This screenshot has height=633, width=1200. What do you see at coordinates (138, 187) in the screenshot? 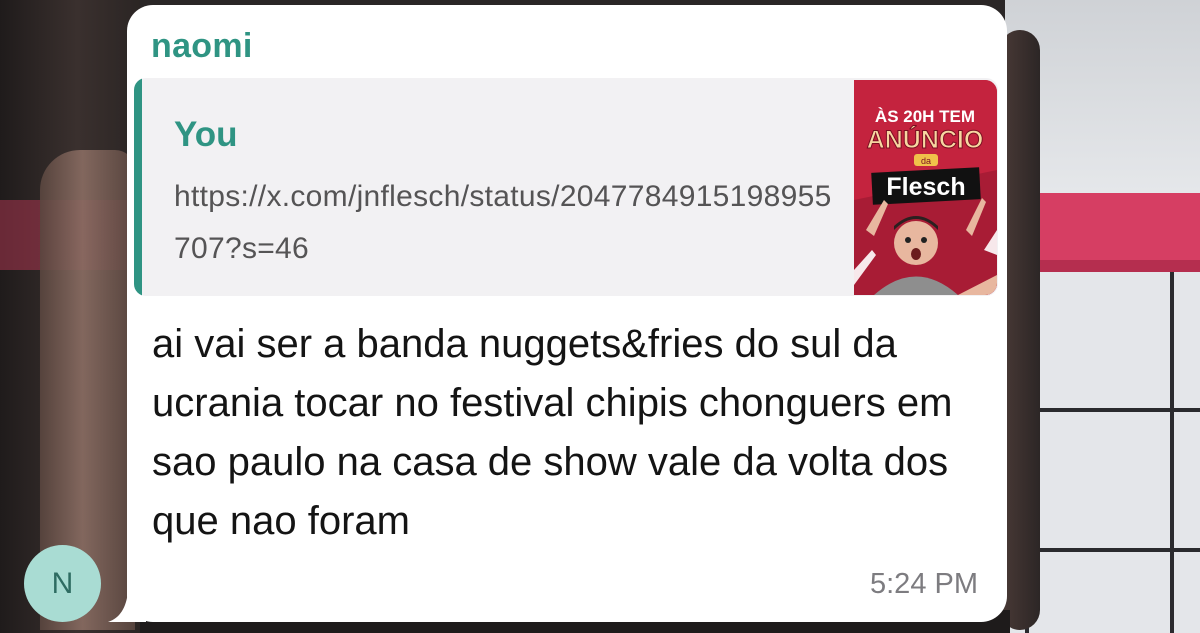
I see `reply-quote-bar` at bounding box center [138, 187].